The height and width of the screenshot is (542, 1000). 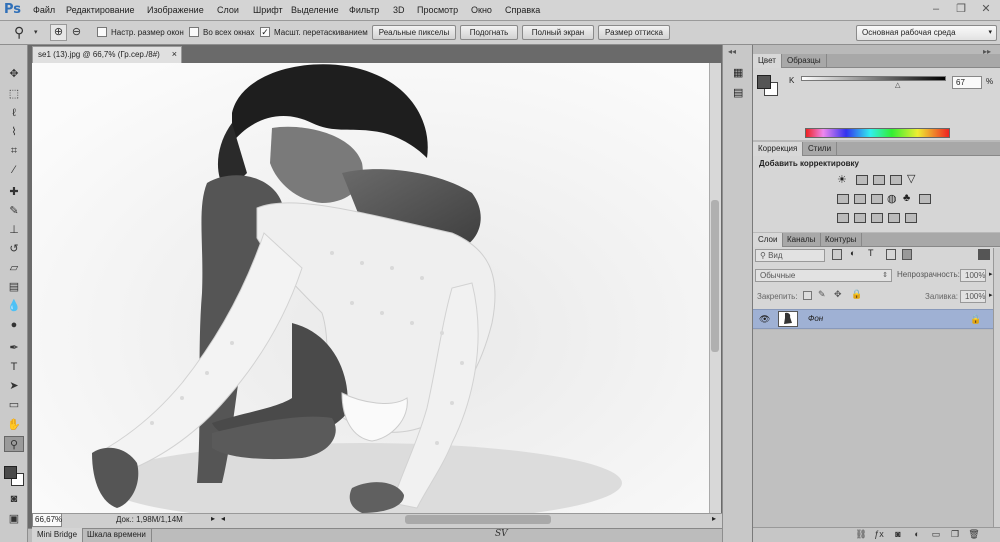 What do you see at coordinates (879, 180) in the screenshot?
I see `curves-icon` at bounding box center [879, 180].